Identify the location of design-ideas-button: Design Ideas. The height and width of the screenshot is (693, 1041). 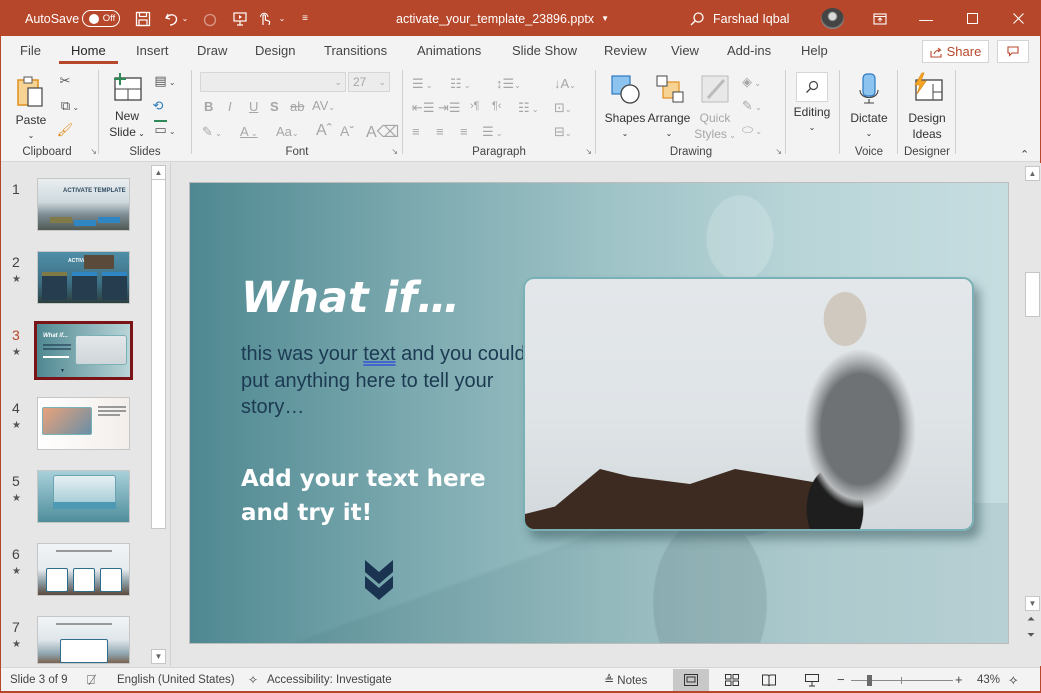
(927, 107).